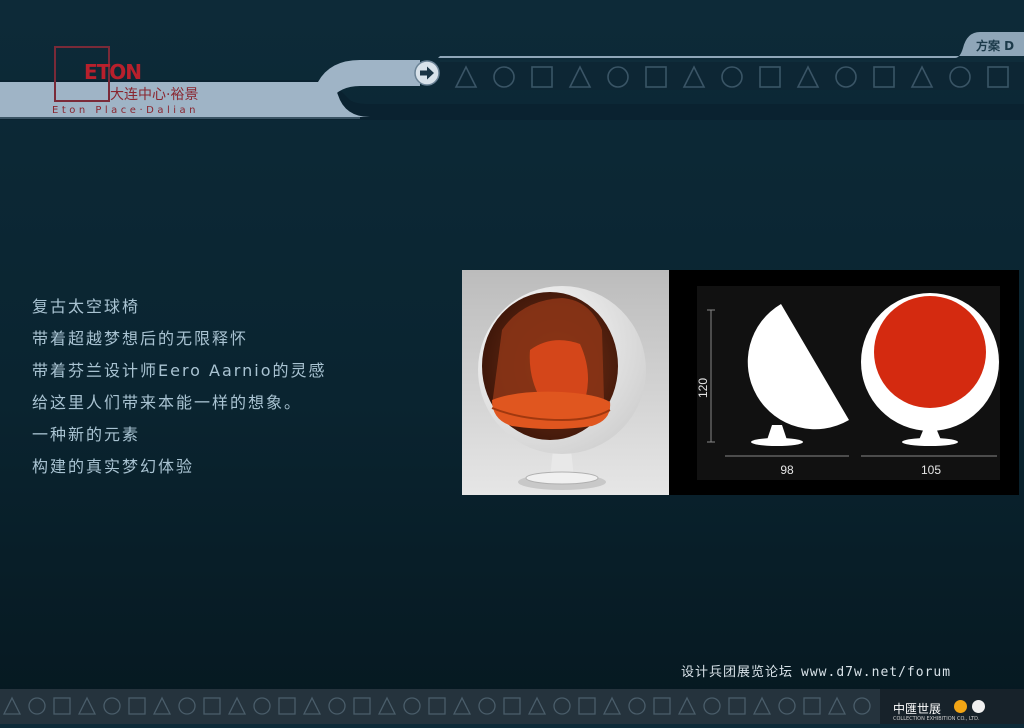 This screenshot has width=1024, height=728. What do you see at coordinates (154, 95) in the screenshot?
I see `brand-name-cn: 大连中心·裕景` at bounding box center [154, 95].